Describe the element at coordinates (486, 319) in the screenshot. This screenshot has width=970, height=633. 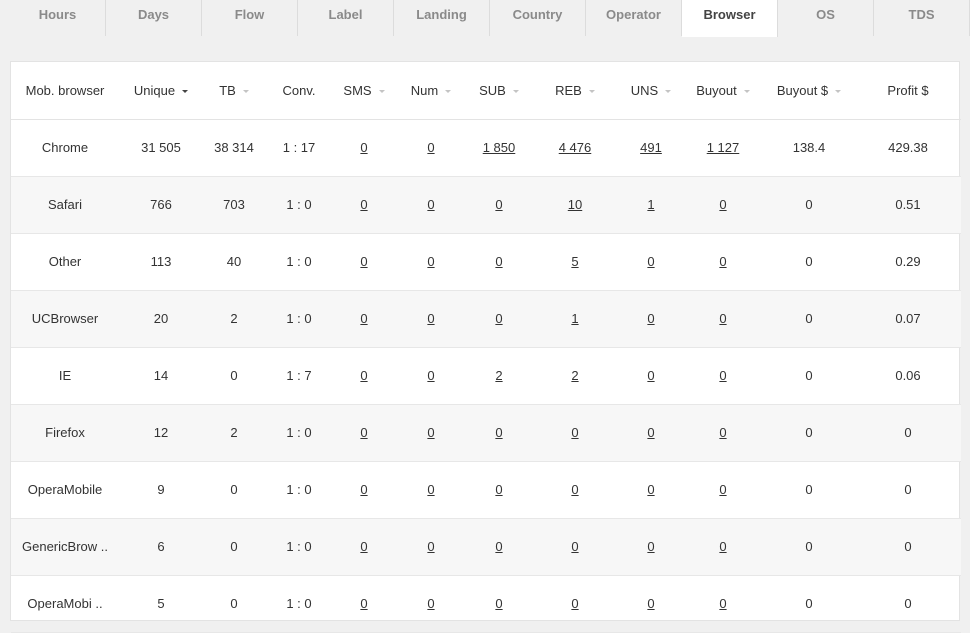
I see `table-row: UCBrowser 20 2 1 : 0 0 0 0 1 0 0 0 0.07` at that location.